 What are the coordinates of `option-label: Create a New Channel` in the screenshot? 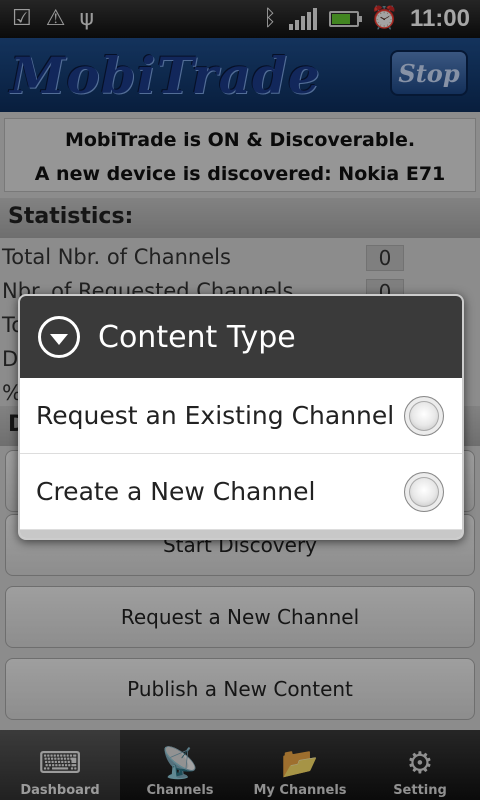 It's located at (176, 491).